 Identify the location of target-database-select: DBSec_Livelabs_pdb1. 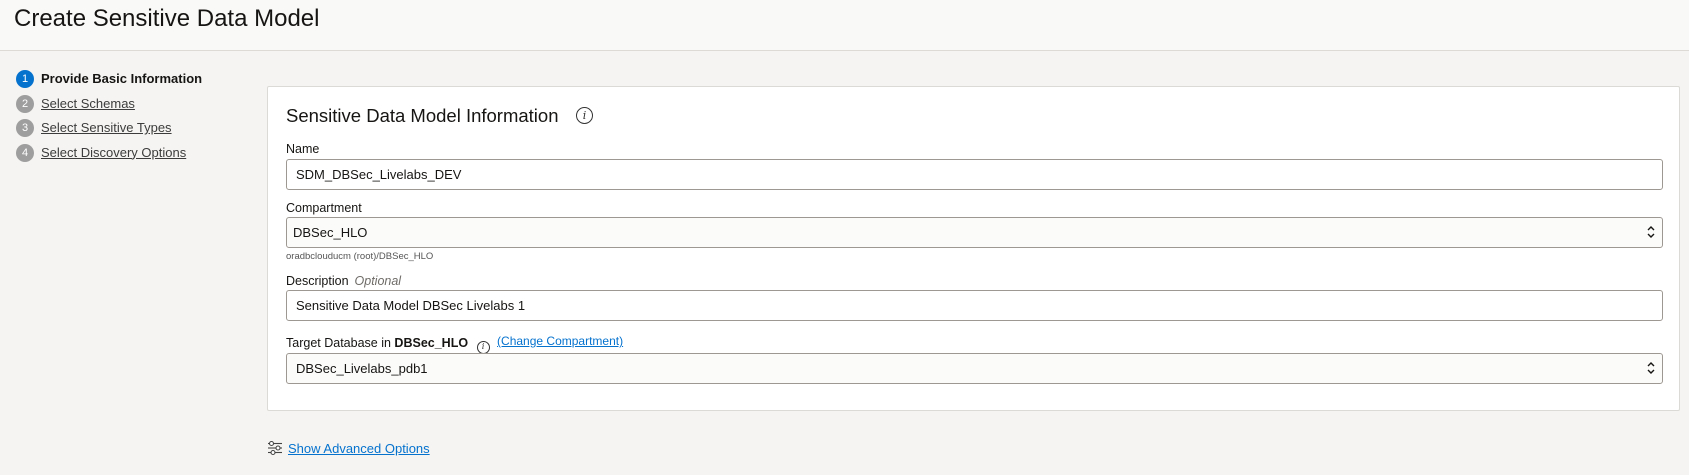
(974, 368).